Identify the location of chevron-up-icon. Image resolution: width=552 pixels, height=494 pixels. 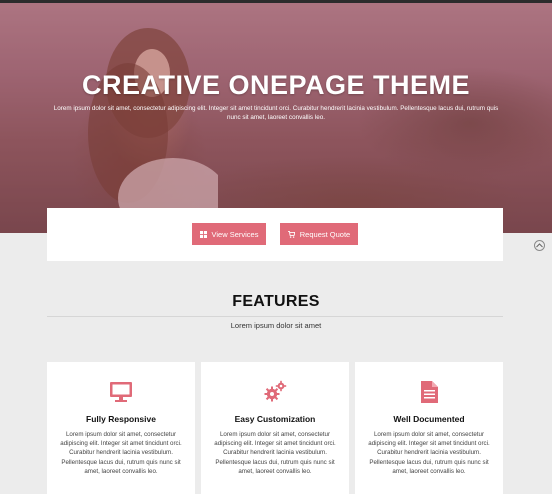
(539, 245).